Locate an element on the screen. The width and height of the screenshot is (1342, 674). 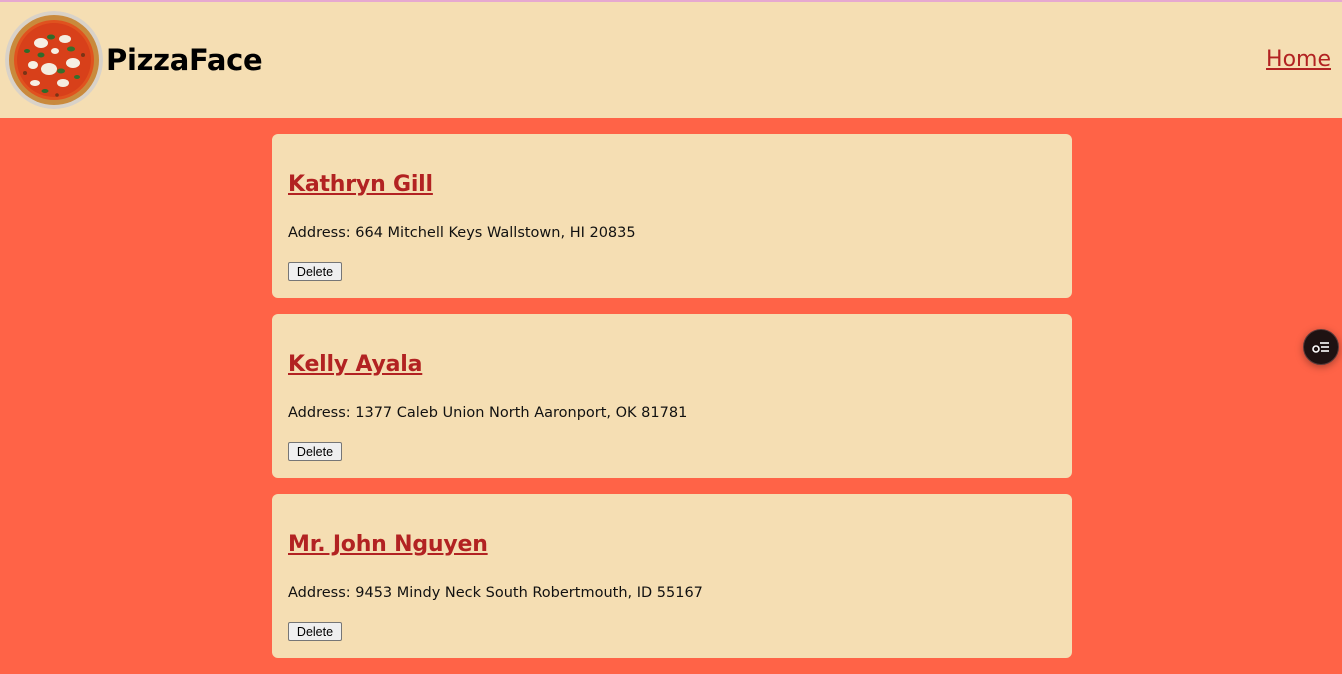
customer-name-link: Mr. John Nguyen is located at coordinates (388, 544).